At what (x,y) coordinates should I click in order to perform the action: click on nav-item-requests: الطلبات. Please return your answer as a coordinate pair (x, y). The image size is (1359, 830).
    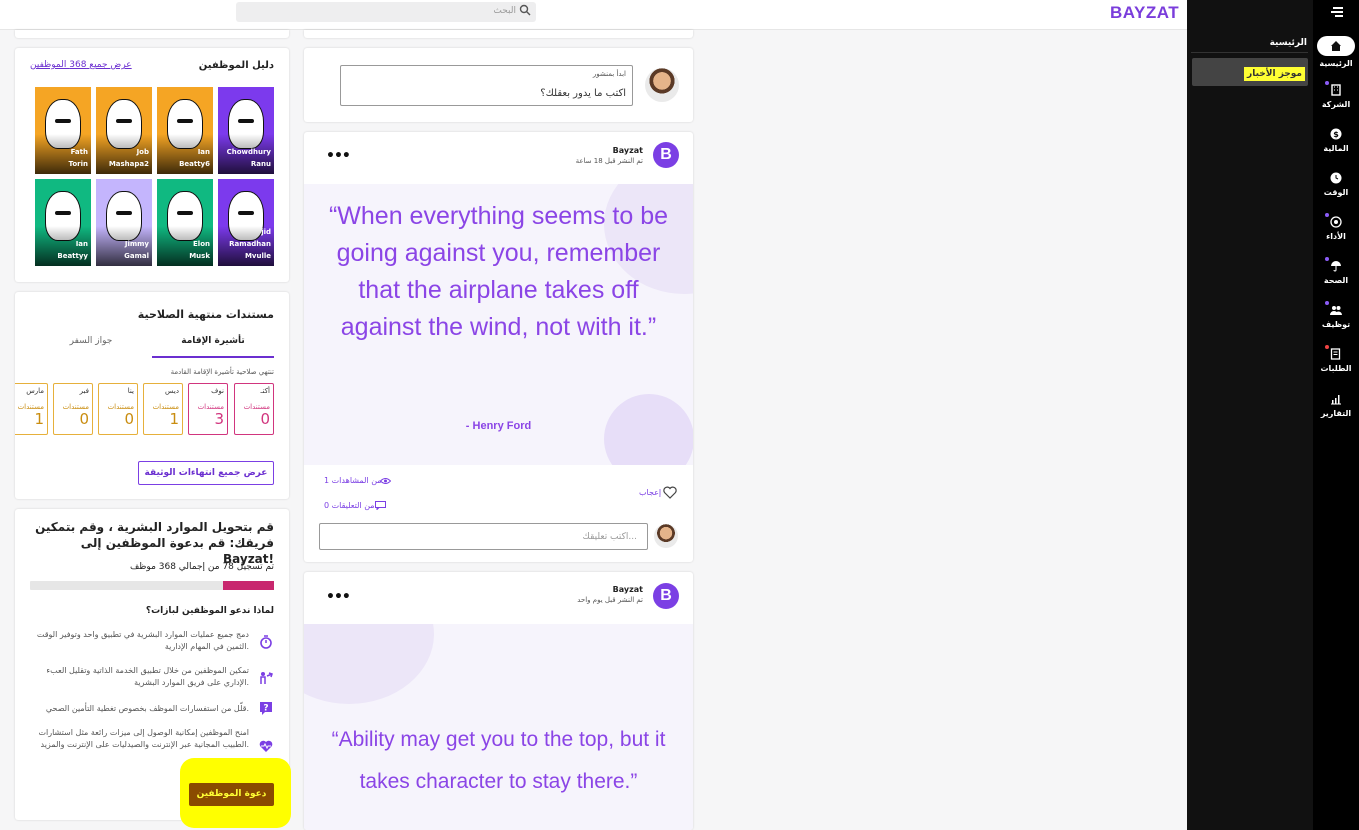
    Looking at the image, I should click on (1336, 359).